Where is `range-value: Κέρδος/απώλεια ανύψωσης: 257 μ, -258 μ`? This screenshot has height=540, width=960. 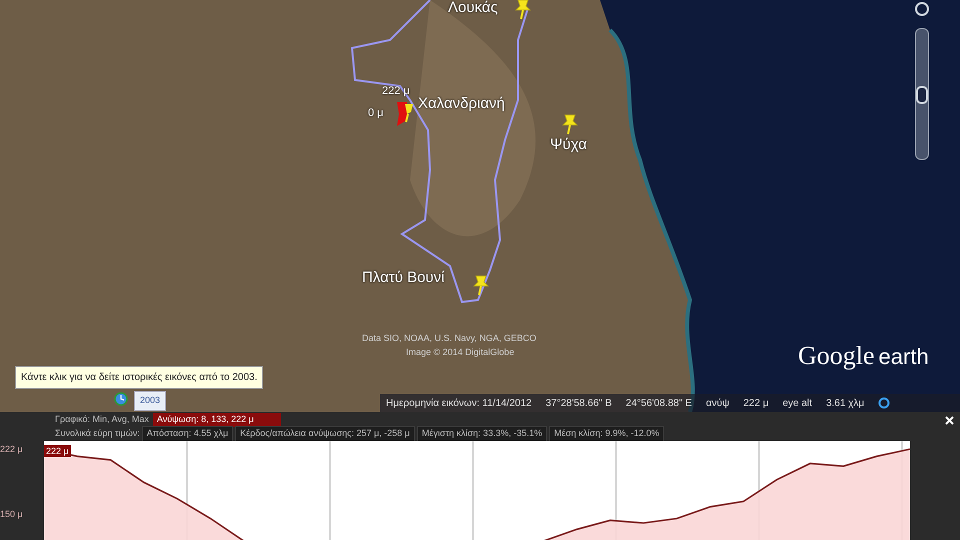 range-value: Κέρδος/απώλεια ανύψωσης: 257 μ, -258 μ is located at coordinates (325, 434).